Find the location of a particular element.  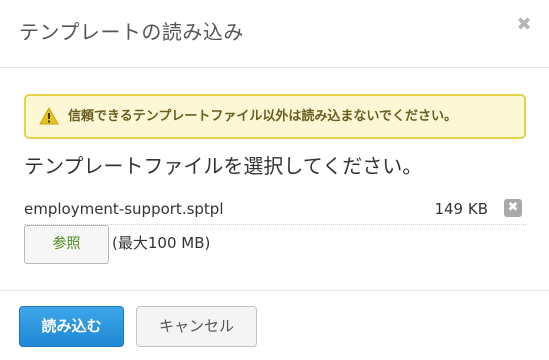

footer-divider is located at coordinates (274, 290).